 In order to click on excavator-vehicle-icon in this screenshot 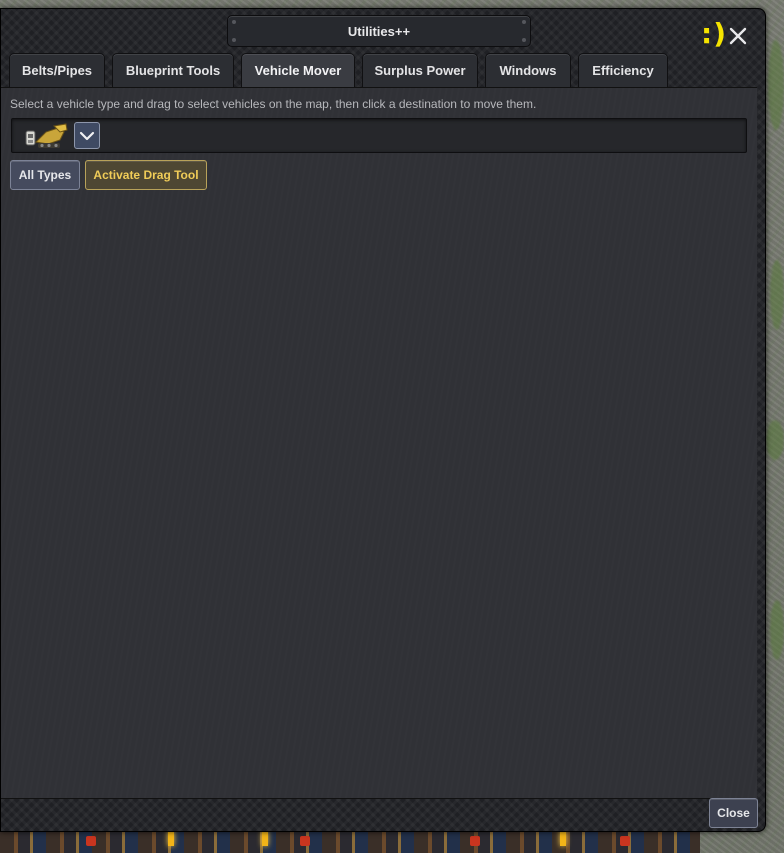, I will do `click(46, 136)`.